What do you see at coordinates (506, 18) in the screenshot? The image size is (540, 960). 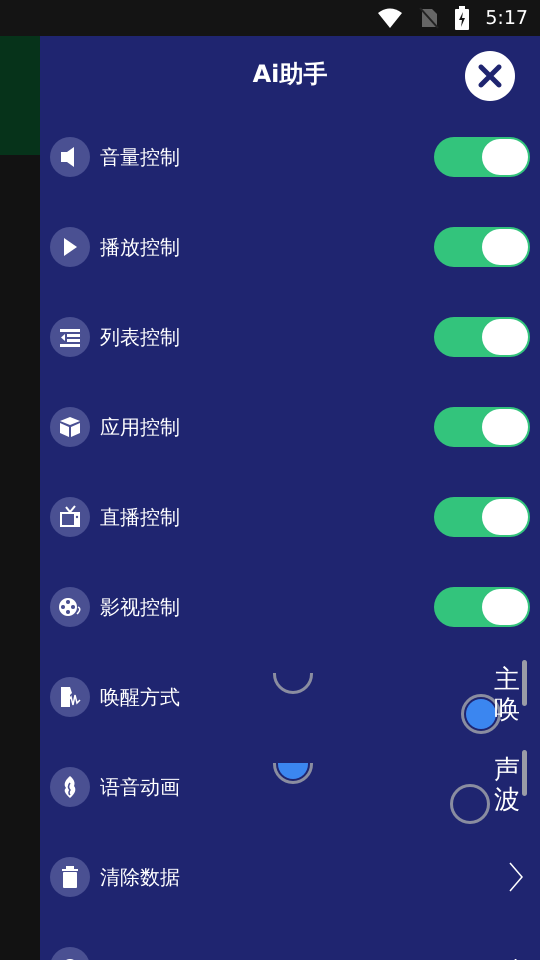 I see `clock-time: 5:17` at bounding box center [506, 18].